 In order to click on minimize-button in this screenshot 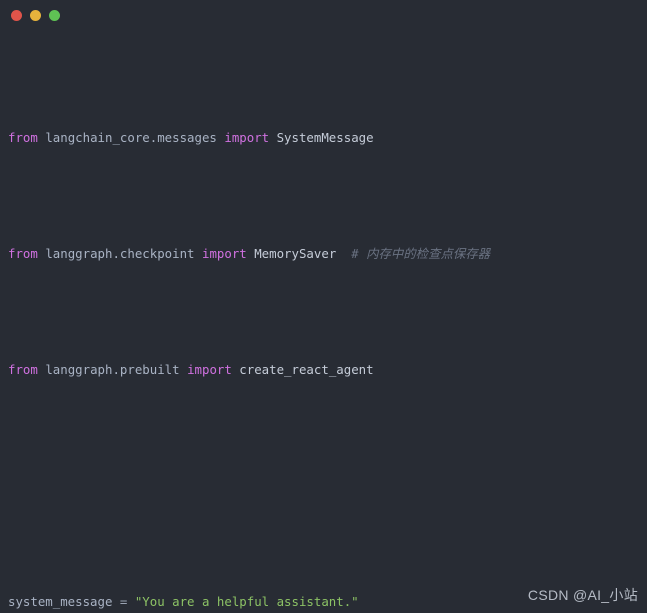, I will do `click(35, 15)`.